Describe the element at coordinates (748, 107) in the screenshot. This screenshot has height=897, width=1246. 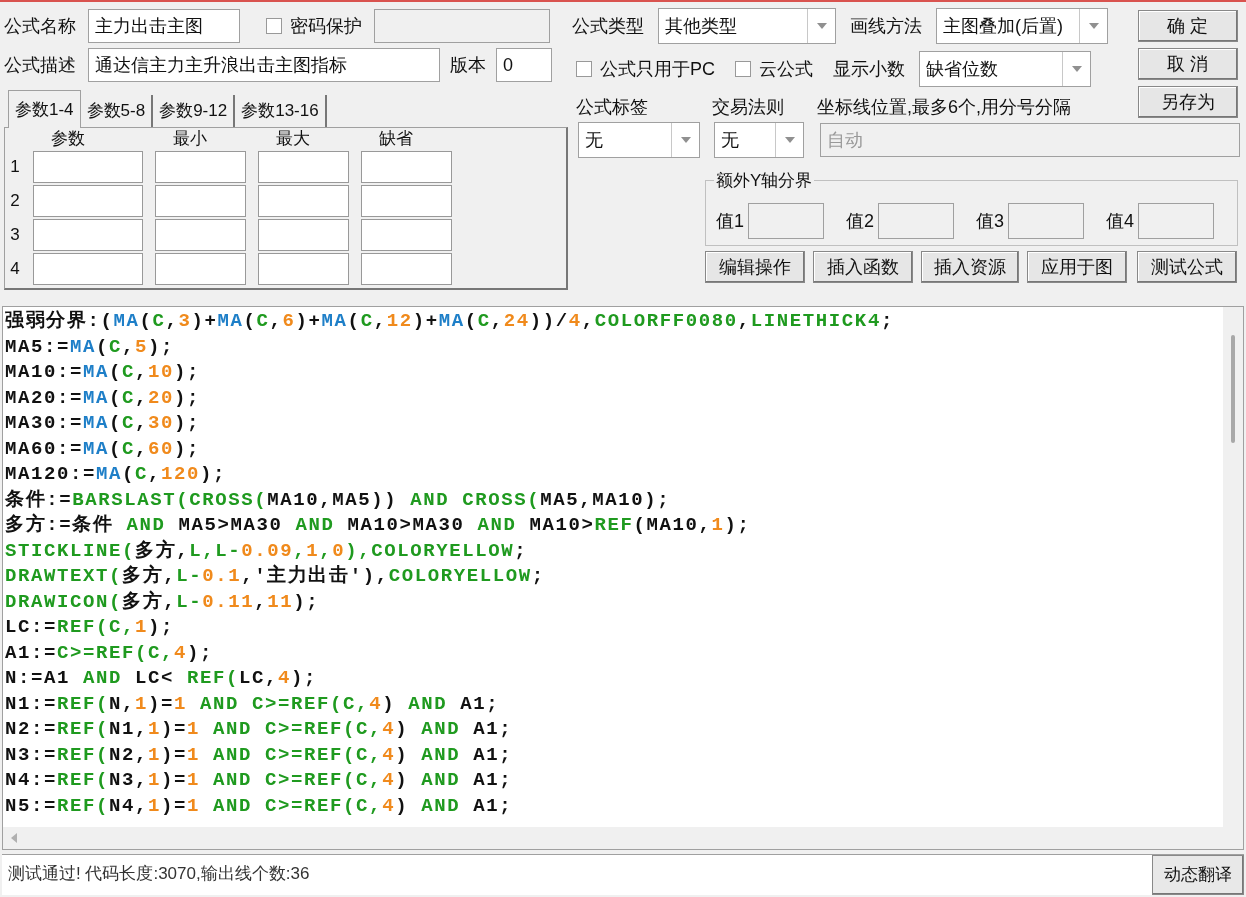
I see `field-label: 交易法则` at that location.